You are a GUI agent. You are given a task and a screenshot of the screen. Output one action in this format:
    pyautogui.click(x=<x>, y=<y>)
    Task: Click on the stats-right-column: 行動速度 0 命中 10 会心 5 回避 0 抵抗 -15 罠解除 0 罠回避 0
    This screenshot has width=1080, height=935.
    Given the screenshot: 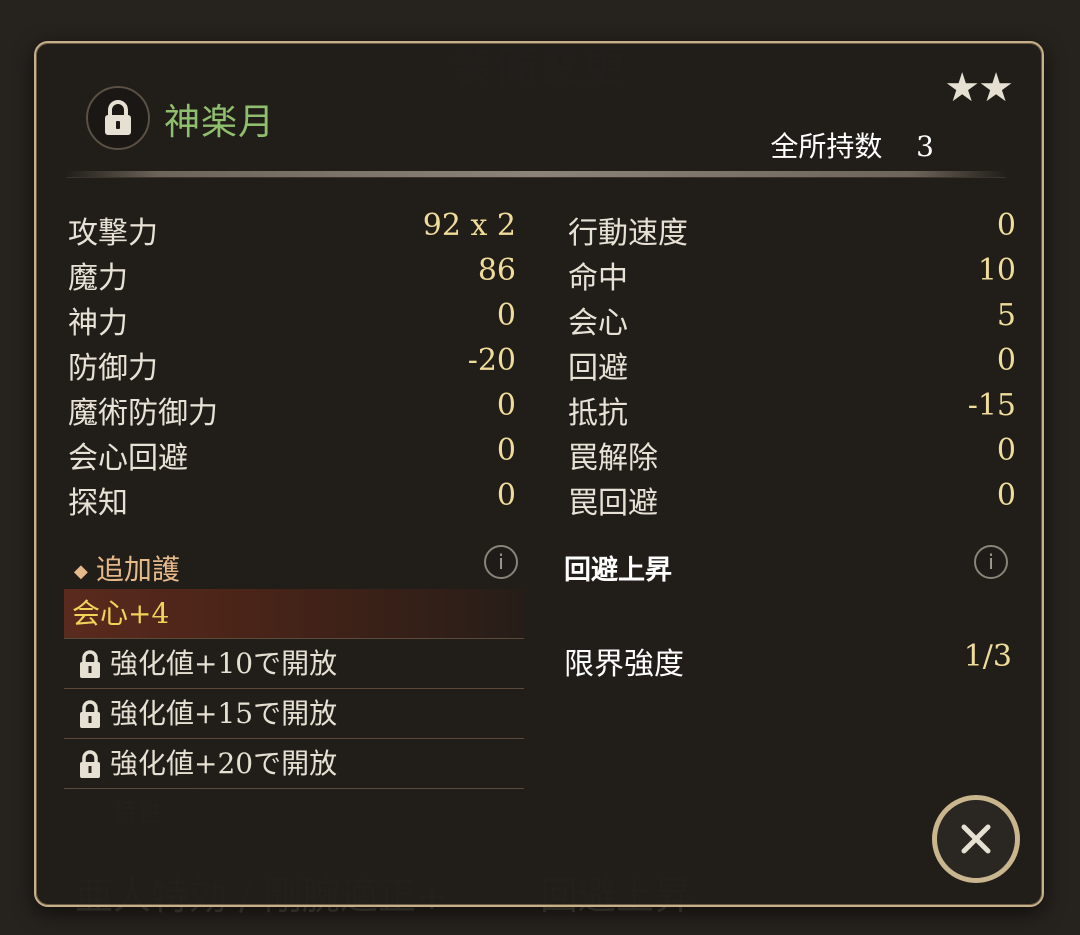 What is the action you would take?
    pyautogui.click(x=792, y=365)
    